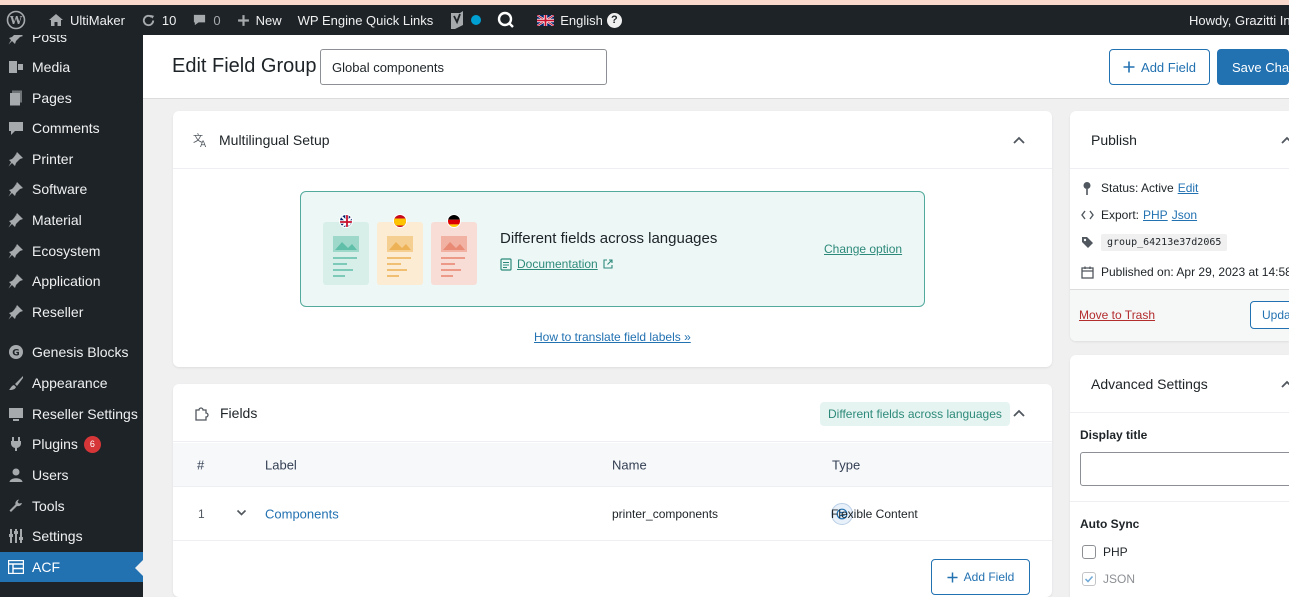 The image size is (1289, 597). I want to click on field-name: printer_components, so click(665, 513).